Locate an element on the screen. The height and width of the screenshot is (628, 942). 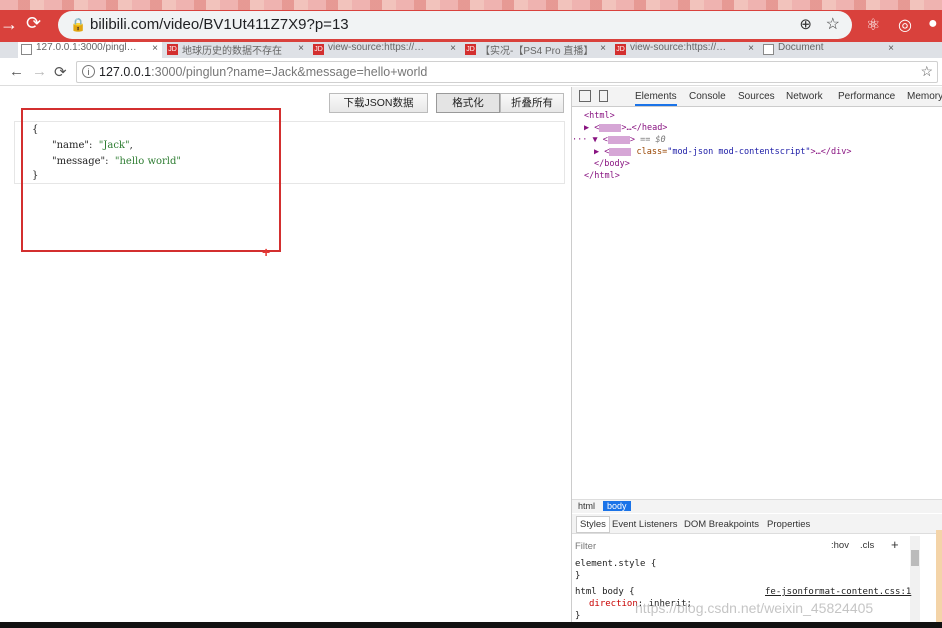
breadcrumb: html body is located at coordinates (757, 506).